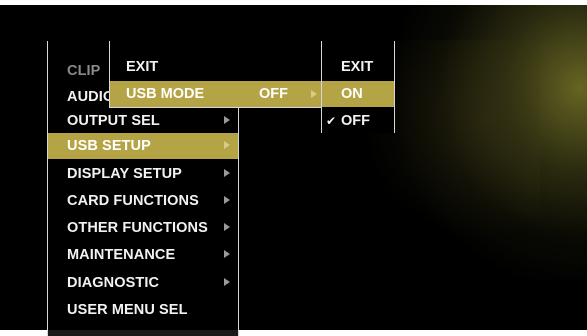  Describe the element at coordinates (127, 310) in the screenshot. I see `main-item-label: USER MENU SEL` at that location.